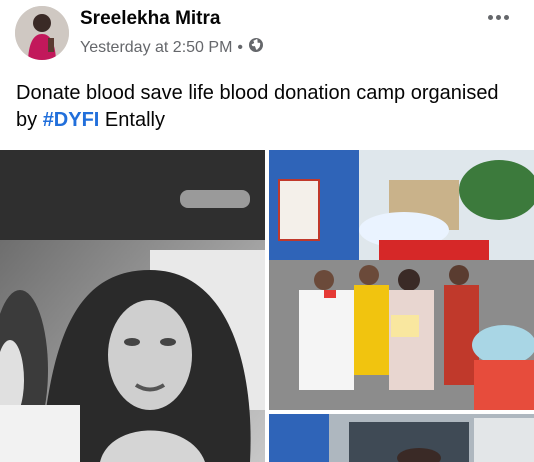  I want to click on hashtag-link: #DYFI, so click(71, 120).